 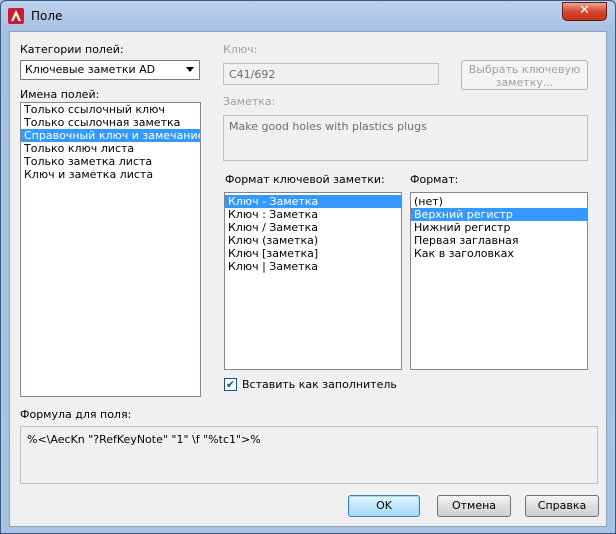 I want to click on list-item: Ключ [заметка], so click(x=313, y=253).